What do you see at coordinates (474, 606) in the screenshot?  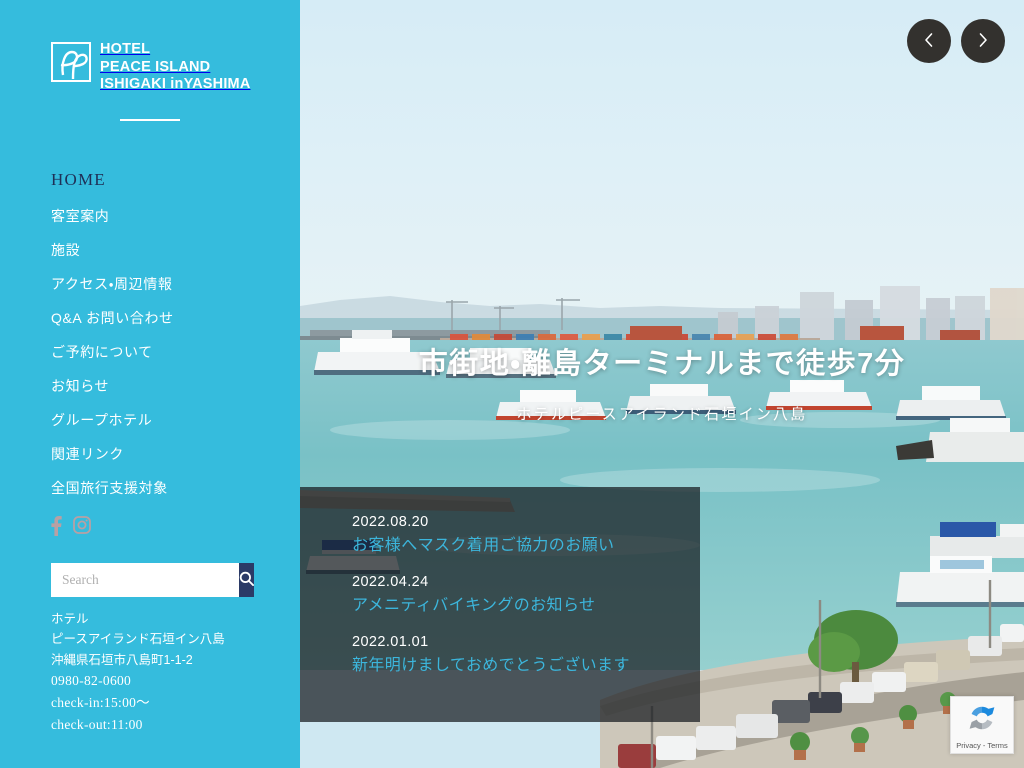 I see `news-title: アメニティバイキングのお知らせ` at bounding box center [474, 606].